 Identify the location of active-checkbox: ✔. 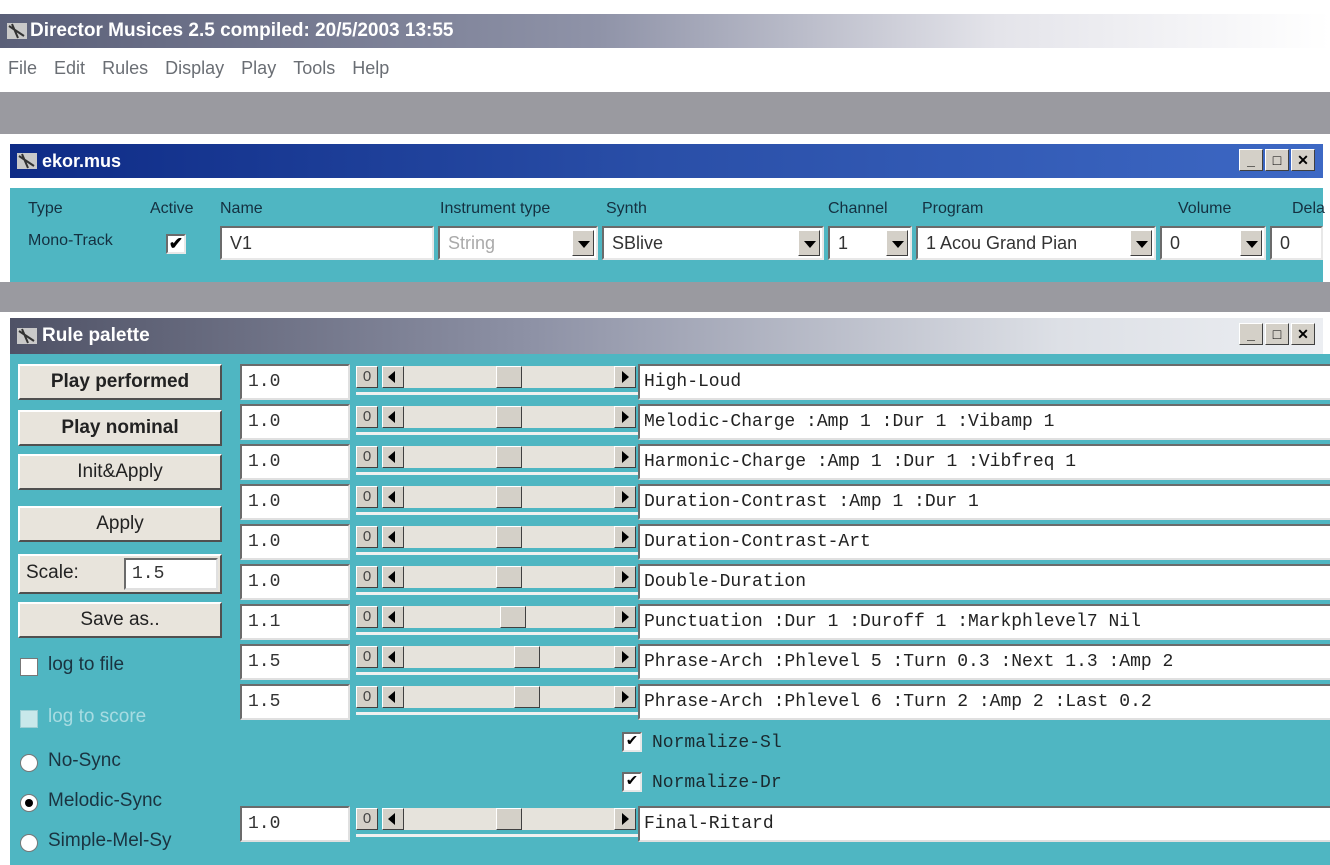
(176, 244).